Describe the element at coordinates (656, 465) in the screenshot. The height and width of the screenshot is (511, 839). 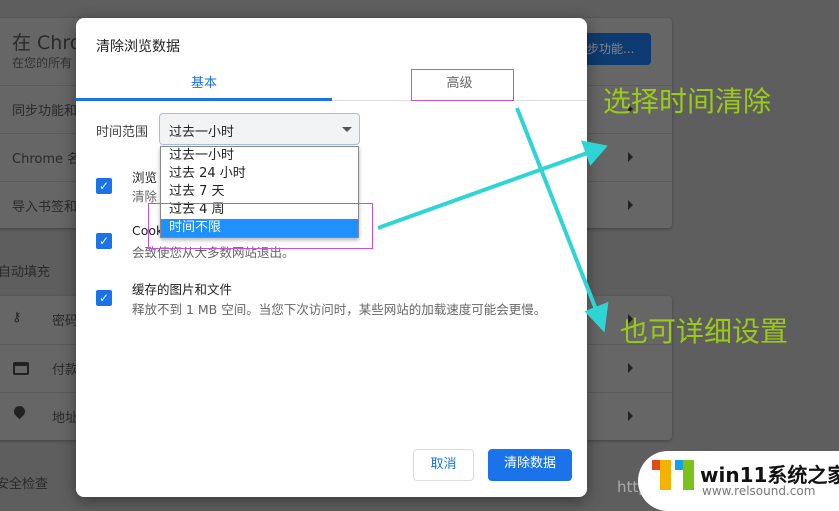
I see `logo-mark-icon` at that location.